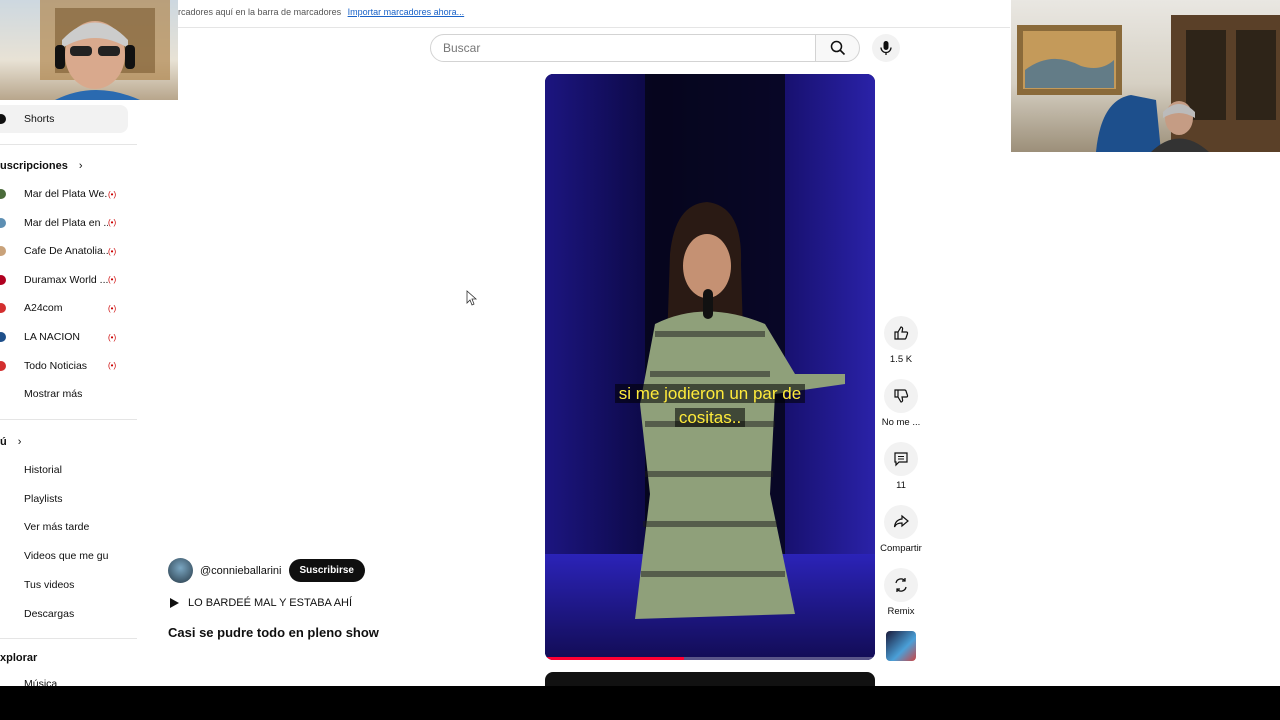 The image size is (1280, 720). What do you see at coordinates (19, 658) in the screenshot?
I see `explore-heading: xplorar` at bounding box center [19, 658].